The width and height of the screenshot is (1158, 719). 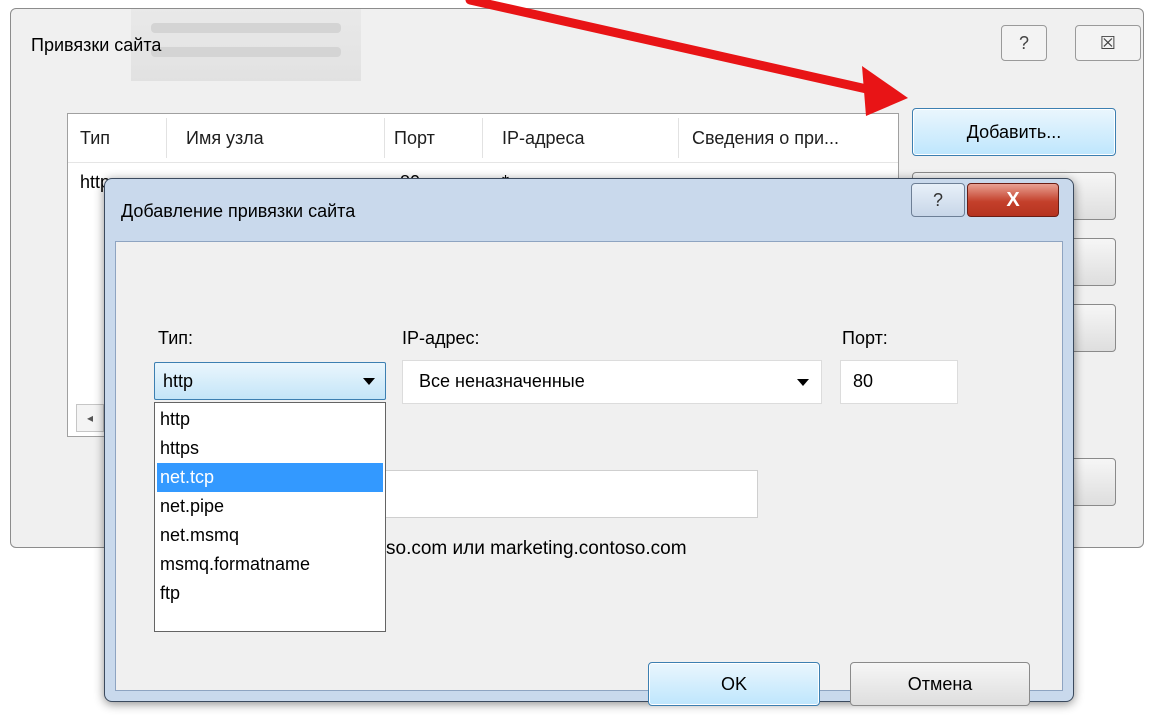 I want to click on ip-address-value: Все неназначенные, so click(x=502, y=381).